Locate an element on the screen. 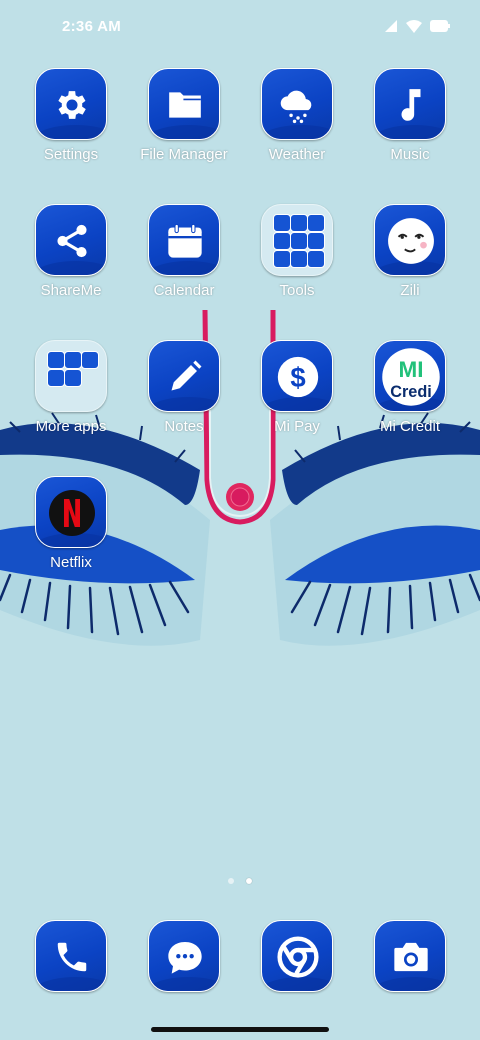 The width and height of the screenshot is (480, 1040). dollar-icon: $ is located at coordinates (298, 377).